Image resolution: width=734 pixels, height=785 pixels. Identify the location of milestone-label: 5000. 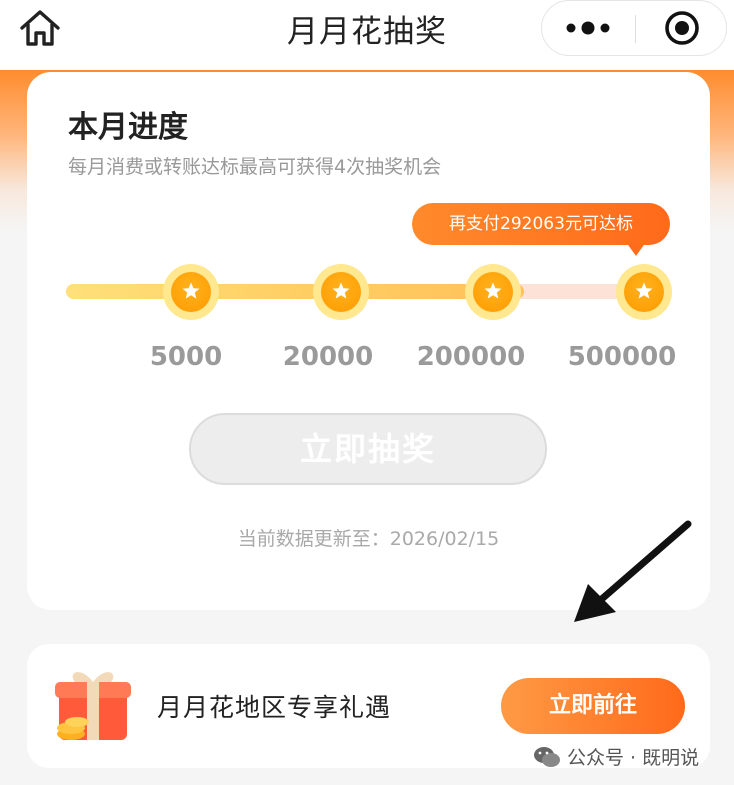
(186, 357).